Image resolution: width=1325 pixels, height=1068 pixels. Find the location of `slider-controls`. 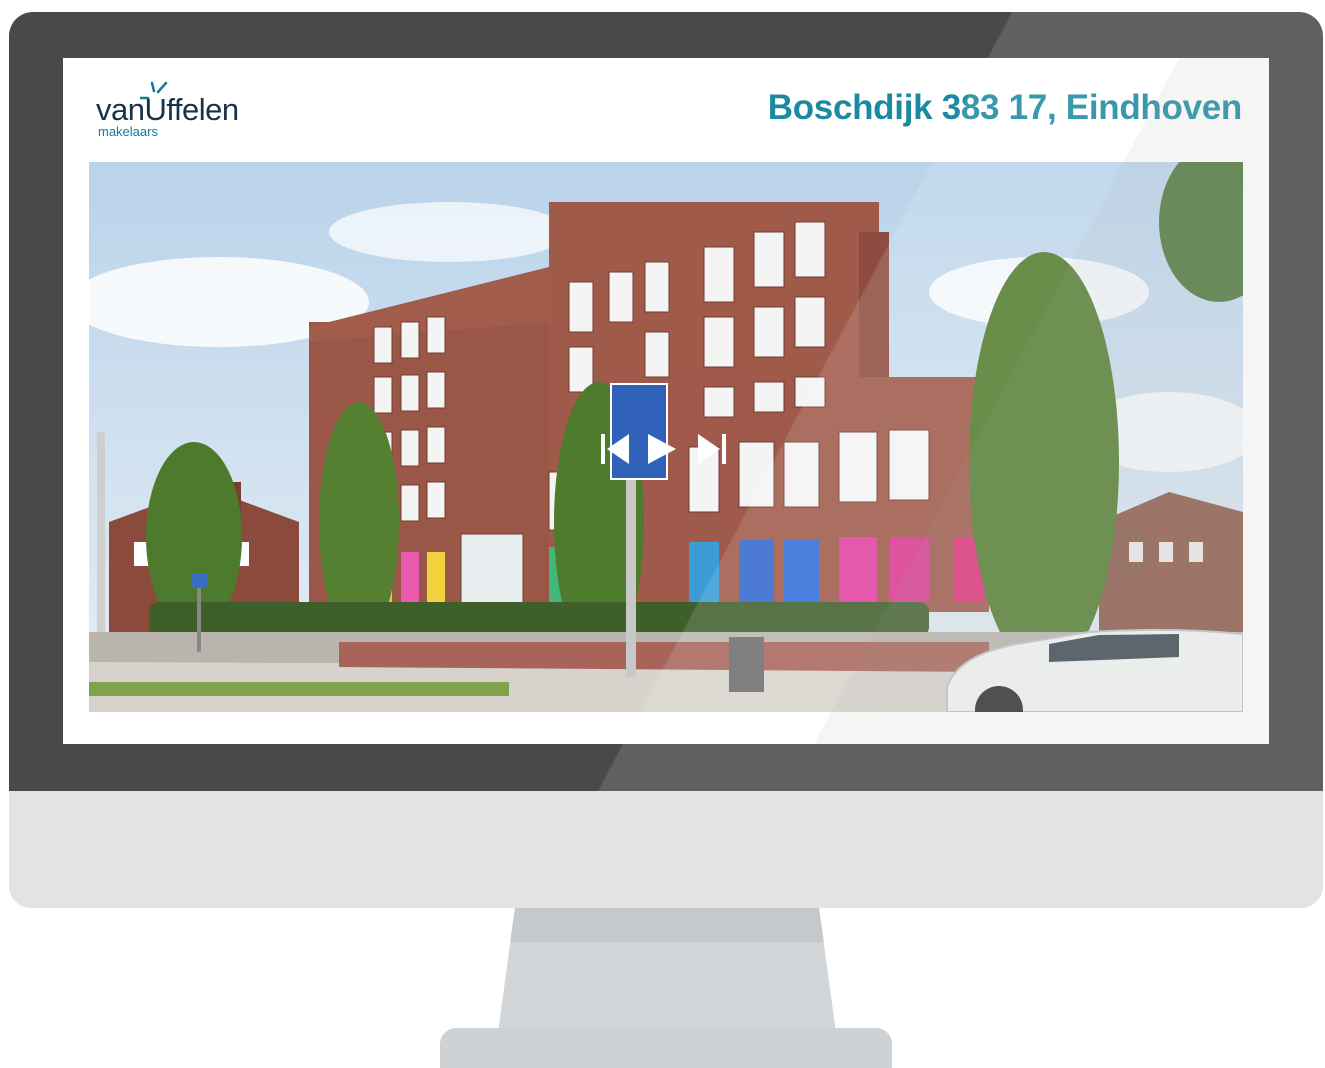

slider-controls is located at coordinates (664, 452).